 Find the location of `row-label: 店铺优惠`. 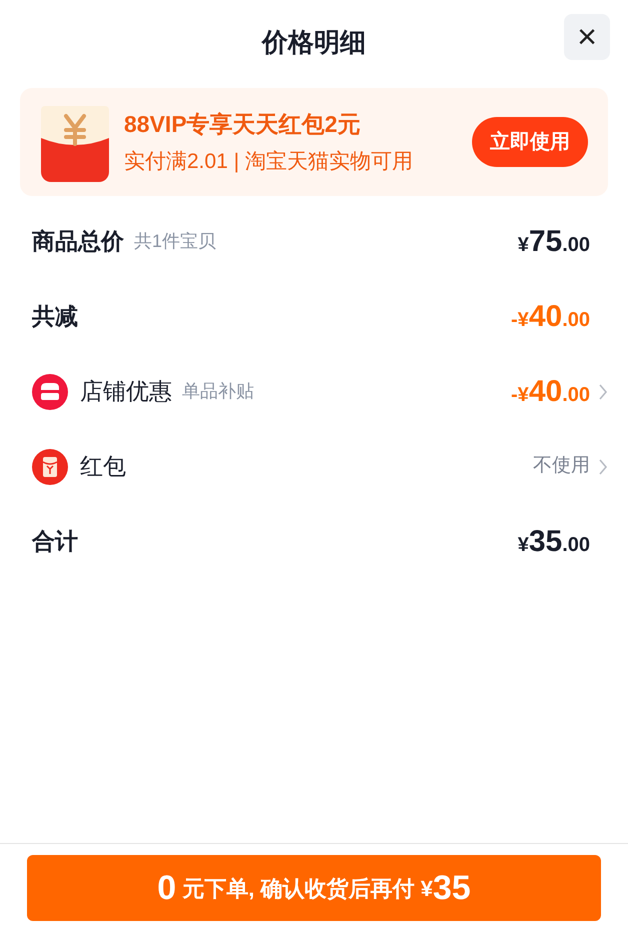

row-label: 店铺优惠 is located at coordinates (126, 391).